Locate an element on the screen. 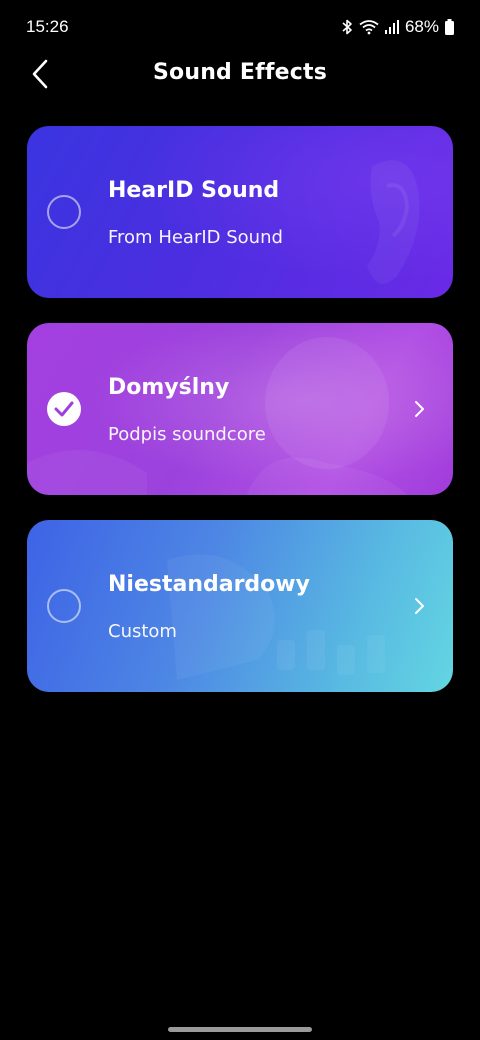  home-indicator is located at coordinates (240, 1029).